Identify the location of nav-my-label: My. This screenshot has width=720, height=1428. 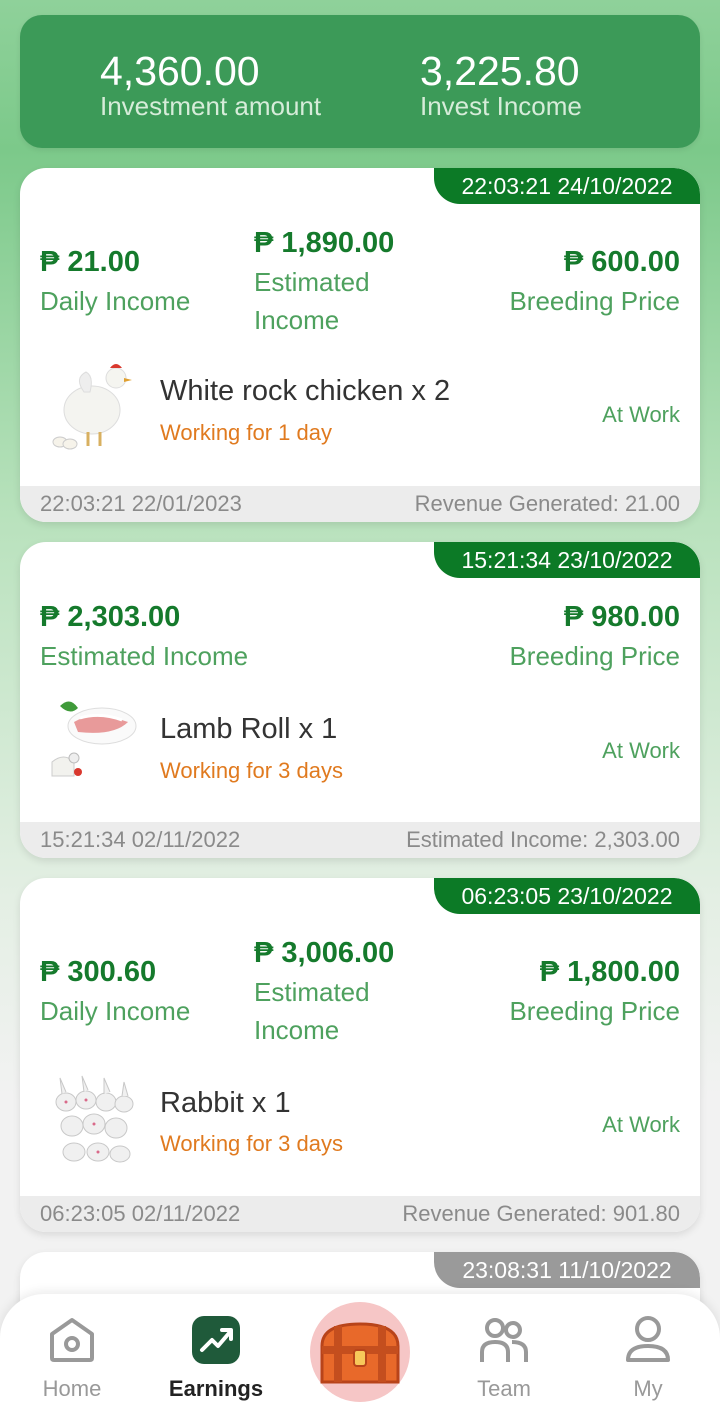
(648, 1388).